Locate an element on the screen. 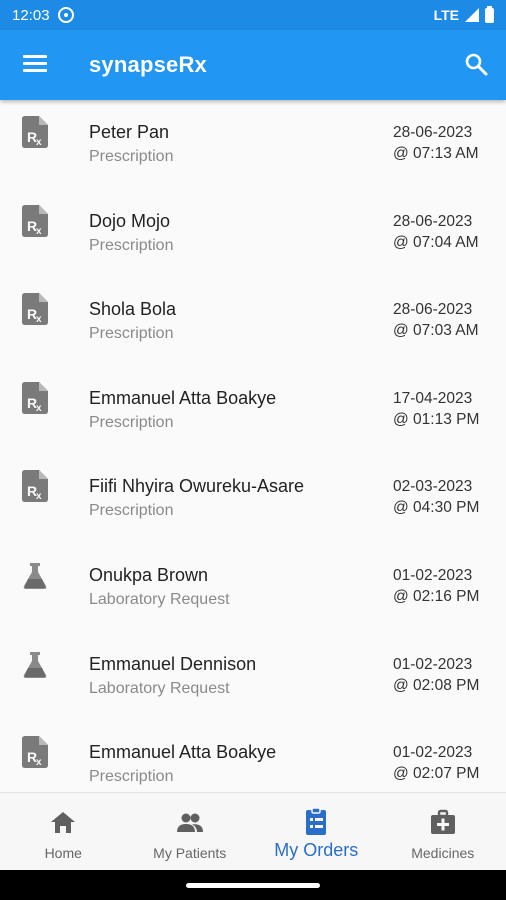 The height and width of the screenshot is (900, 506). app-title: synapseRx is located at coordinates (148, 64).